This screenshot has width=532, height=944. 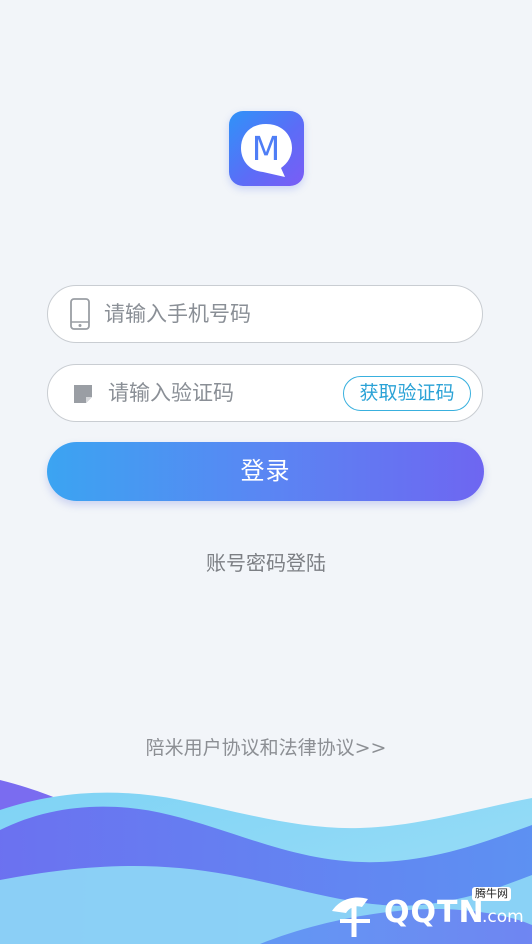 I want to click on phone-input, so click(x=284, y=314).